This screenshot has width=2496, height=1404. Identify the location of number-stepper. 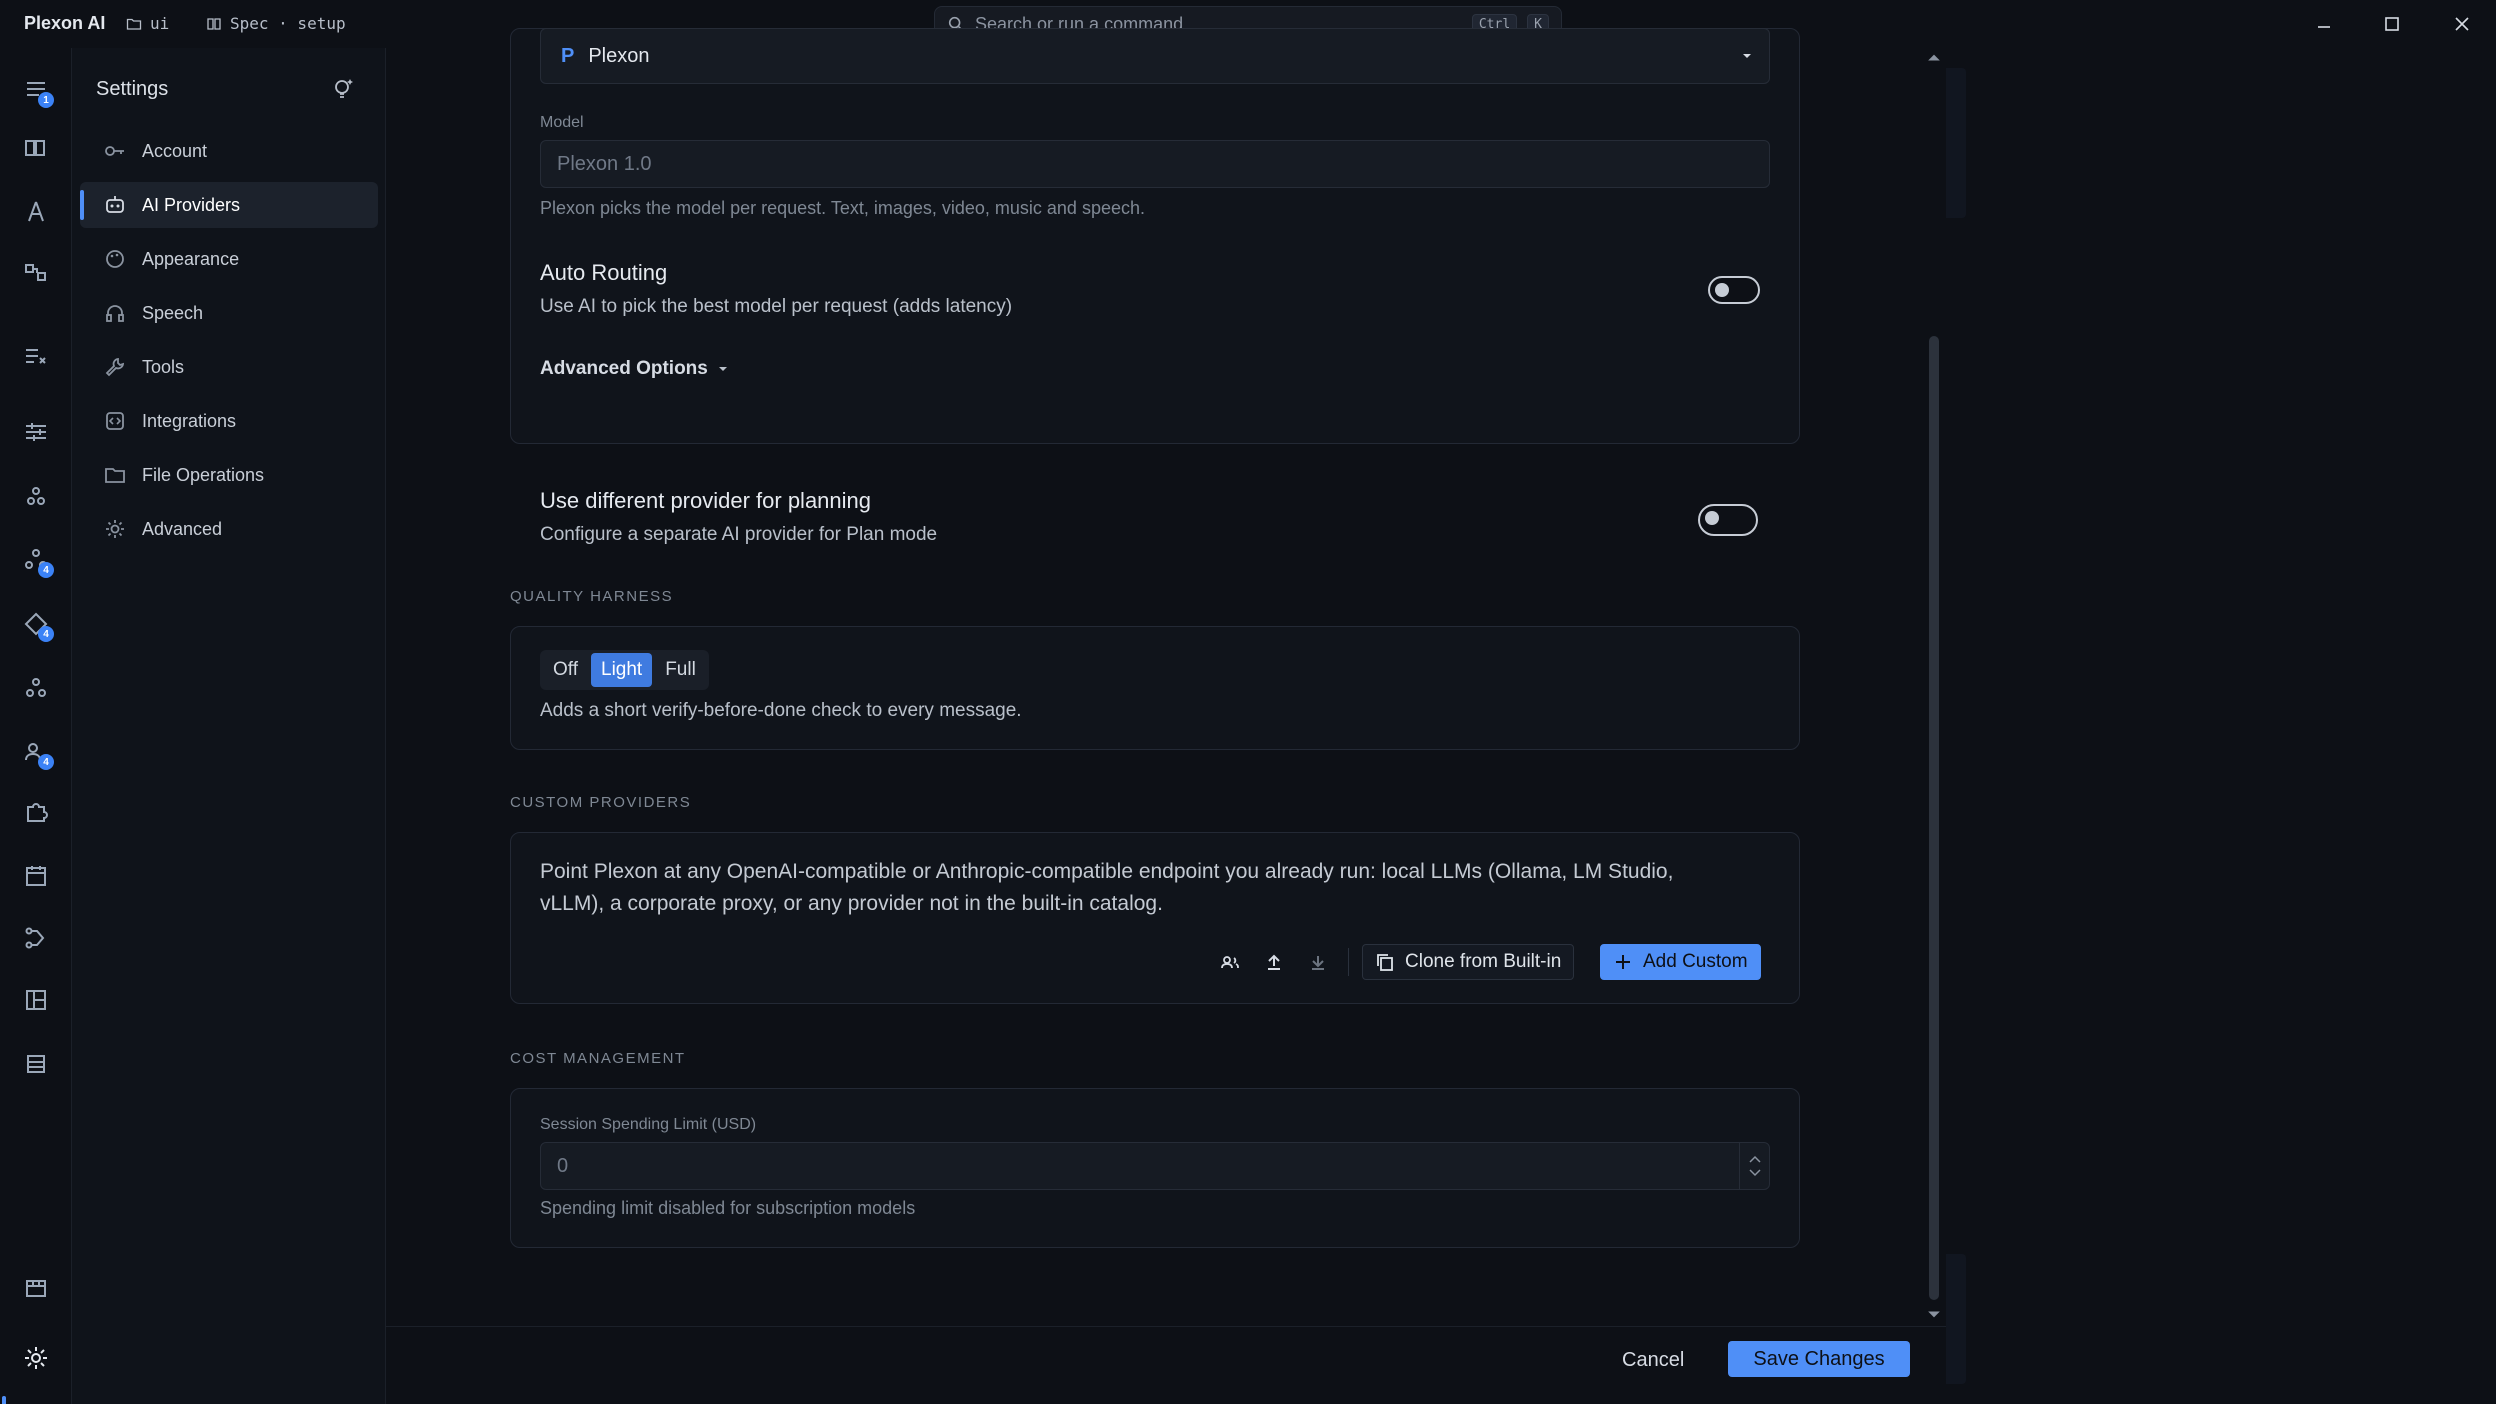
(1754, 1166).